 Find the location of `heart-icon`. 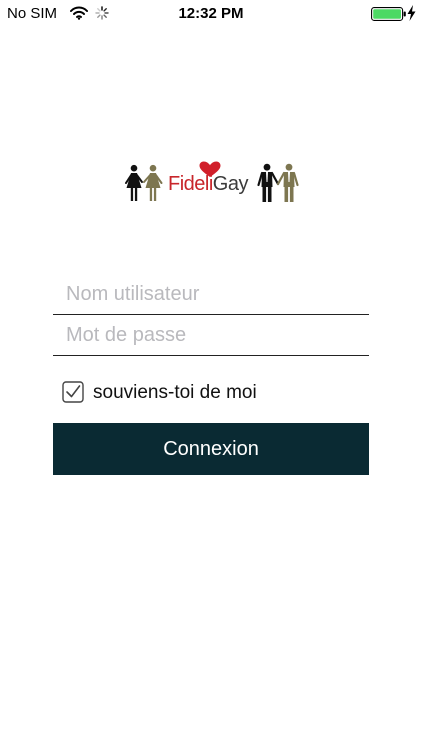

heart-icon is located at coordinates (210, 169).